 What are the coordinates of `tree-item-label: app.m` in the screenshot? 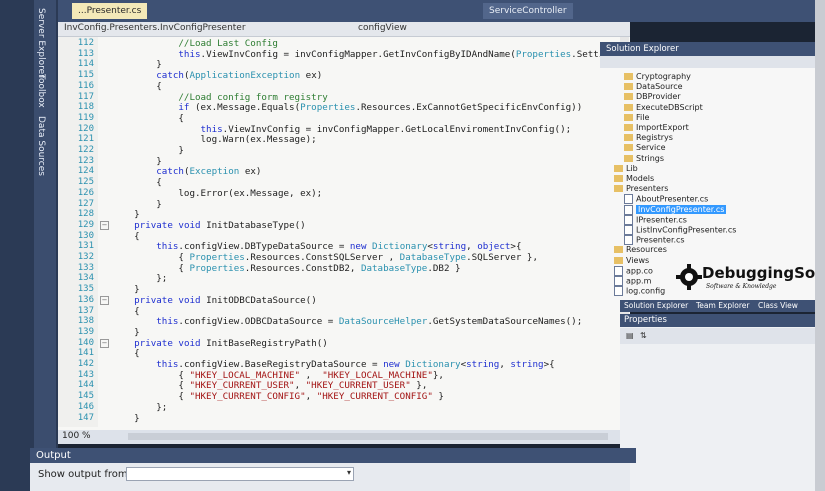 It's located at (639, 281).